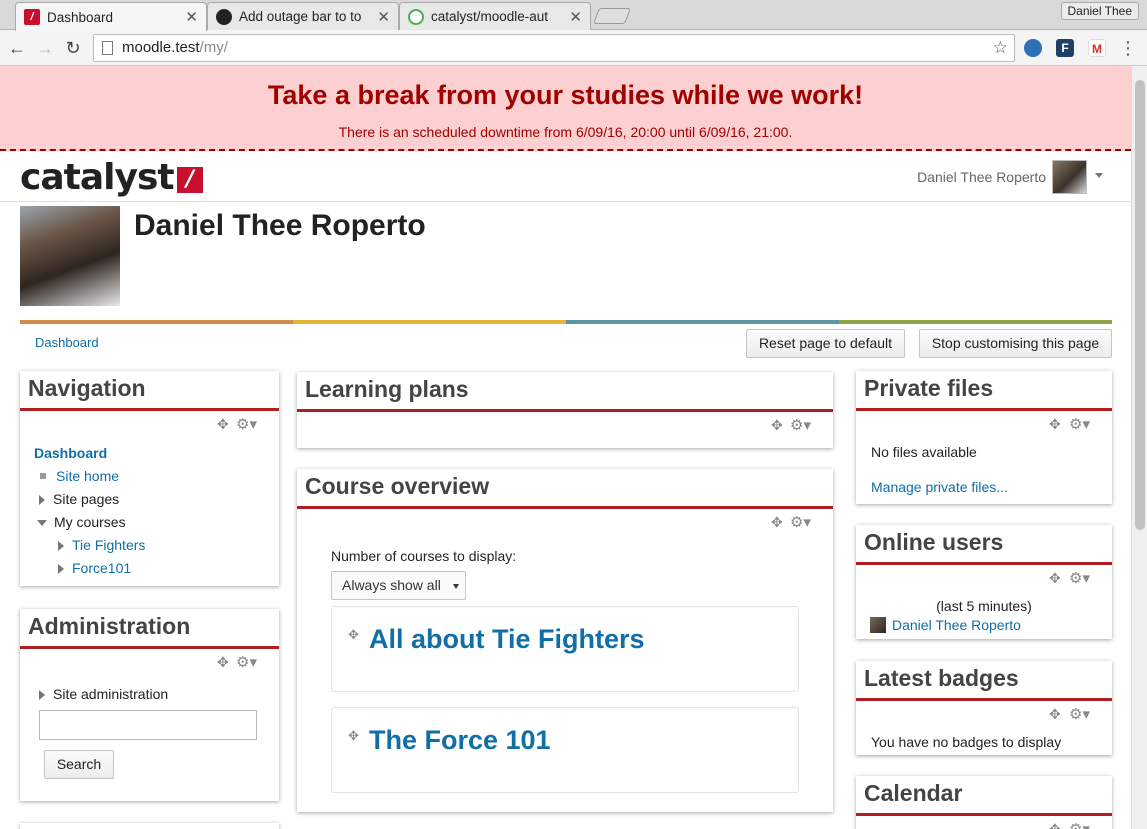 The width and height of the screenshot is (1147, 829). I want to click on block-title: Latest badges, so click(984, 681).